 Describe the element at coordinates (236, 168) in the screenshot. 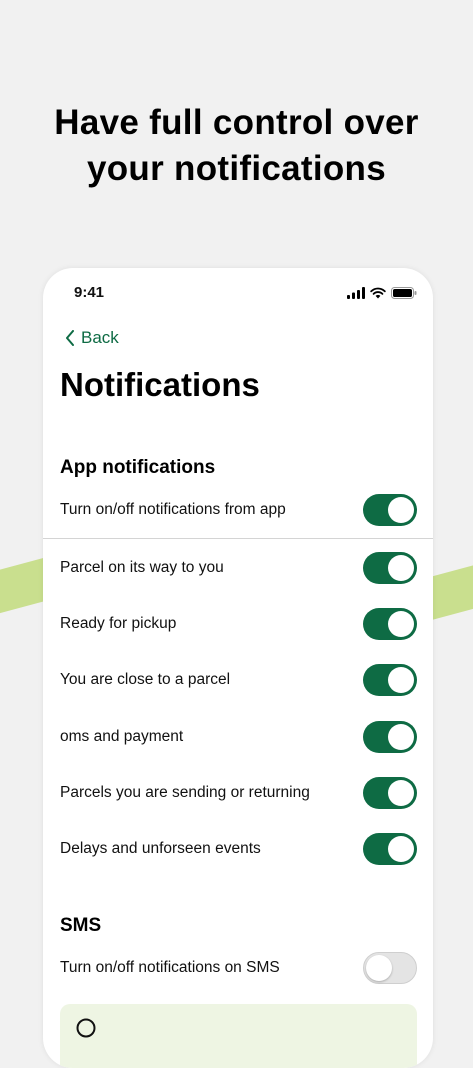

I see `headline-line-2: your notifications` at that location.